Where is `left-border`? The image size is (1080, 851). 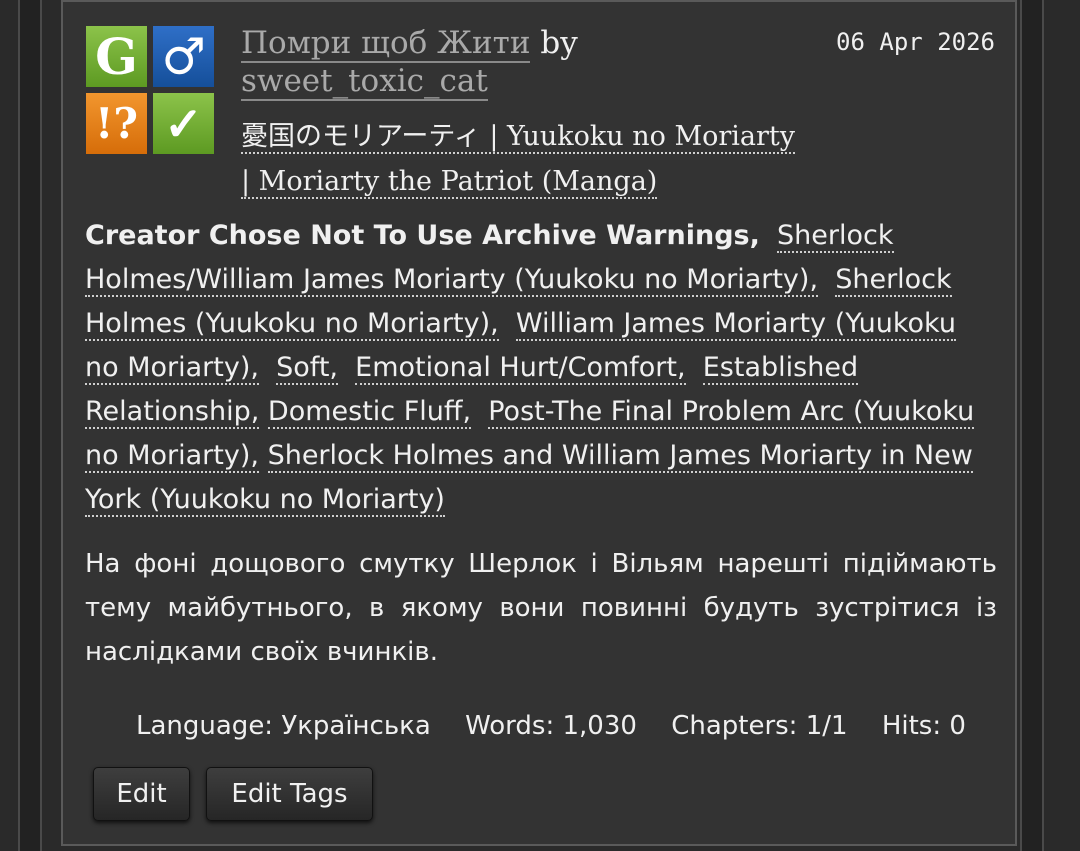
left-border is located at coordinates (30, 425).